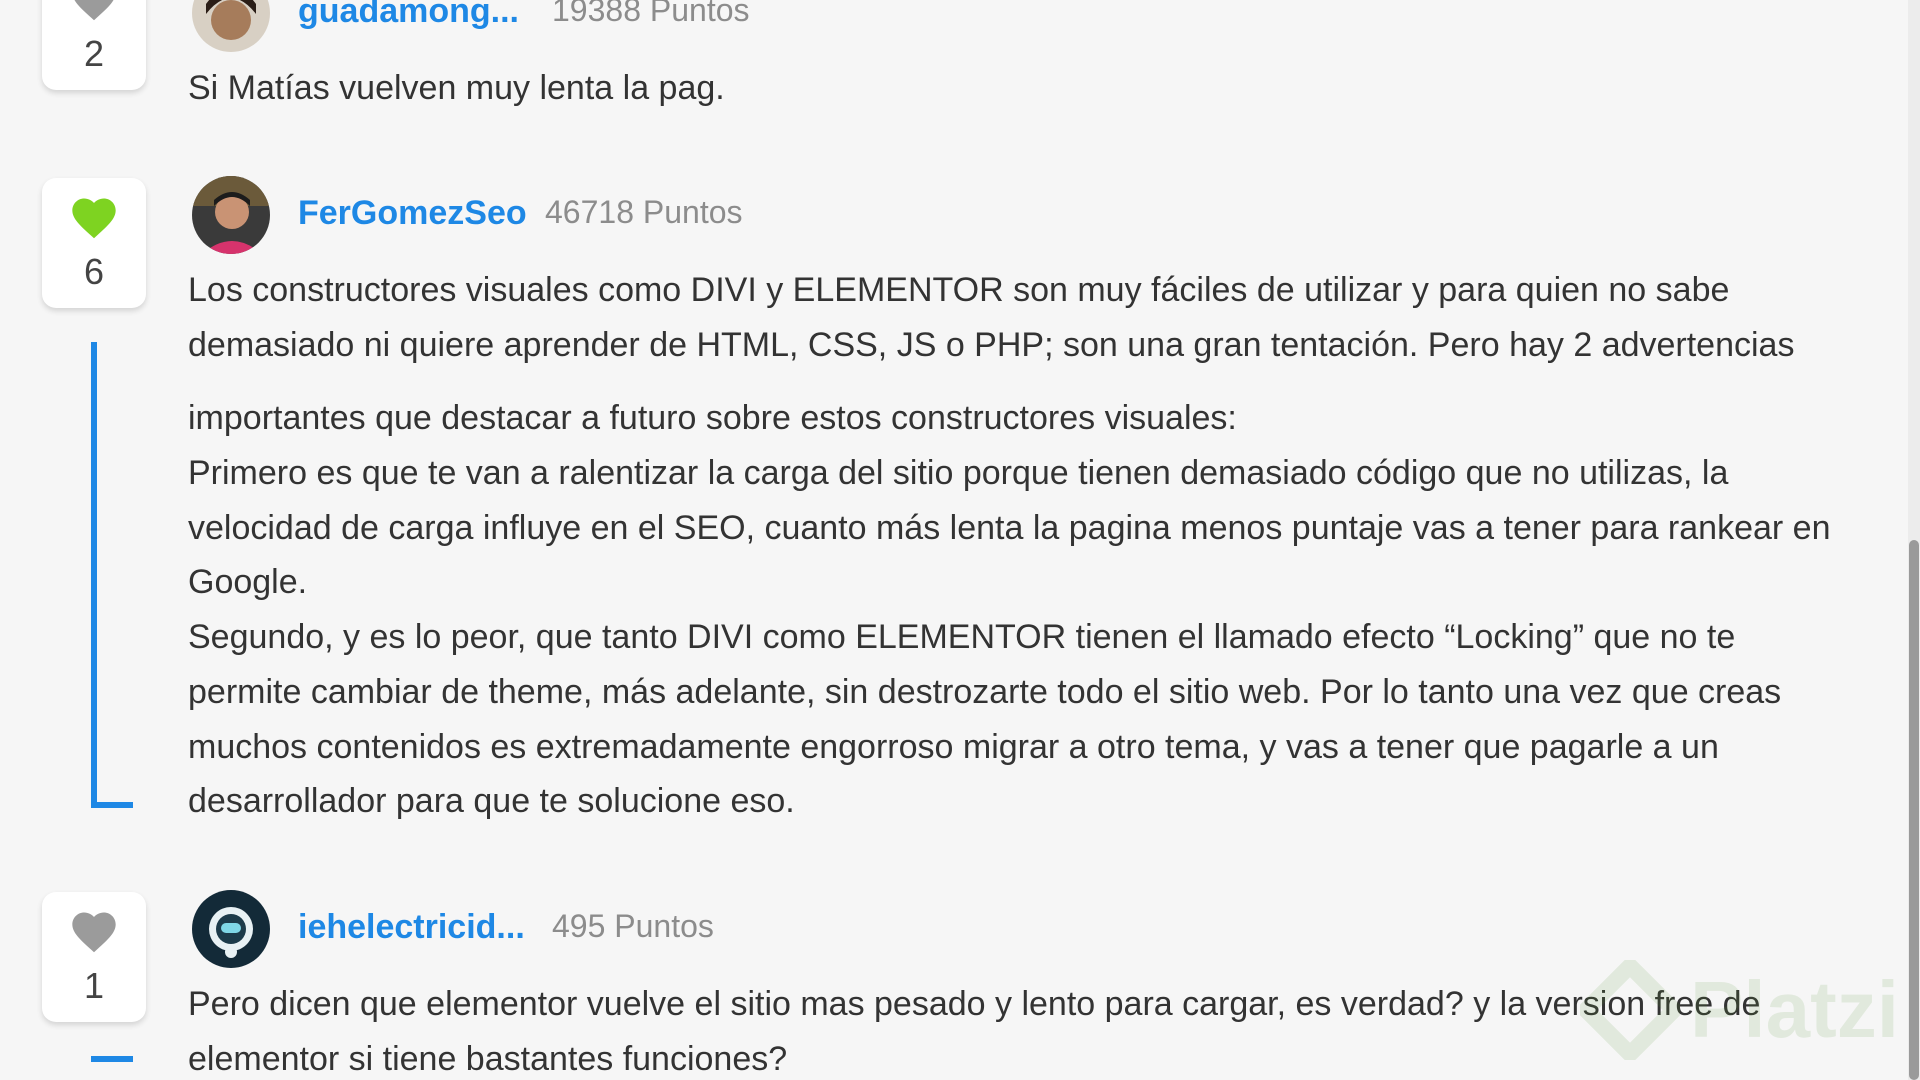 This screenshot has height=1080, width=1920. What do you see at coordinates (248, 582) in the screenshot?
I see `comment-text-line: Google.` at bounding box center [248, 582].